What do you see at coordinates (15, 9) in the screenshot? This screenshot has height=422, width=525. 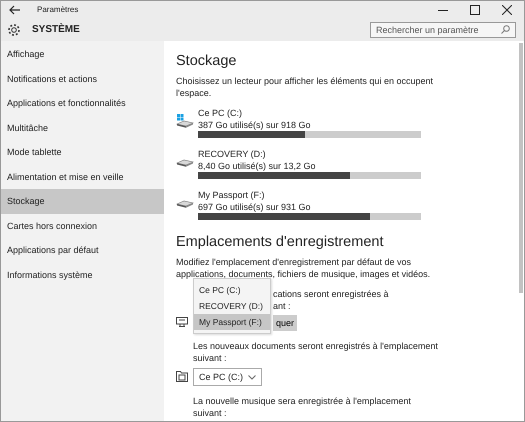 I see `back-arrow-icon` at bounding box center [15, 9].